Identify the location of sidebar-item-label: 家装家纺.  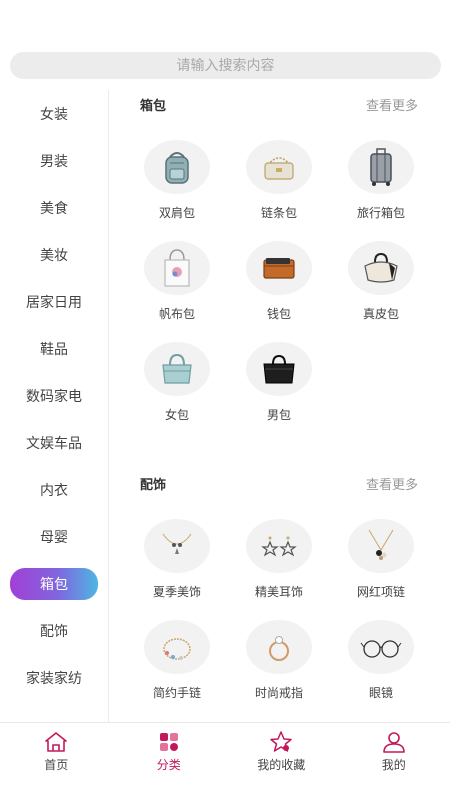
(54, 678).